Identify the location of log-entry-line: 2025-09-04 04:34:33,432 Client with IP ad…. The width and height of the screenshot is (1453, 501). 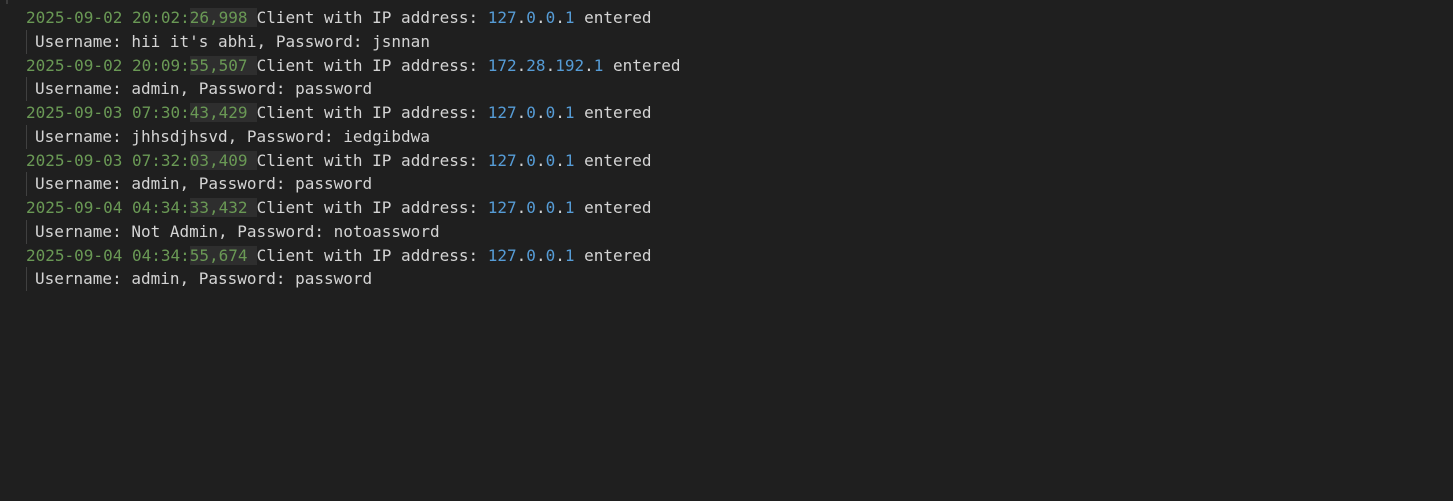
(340, 208).